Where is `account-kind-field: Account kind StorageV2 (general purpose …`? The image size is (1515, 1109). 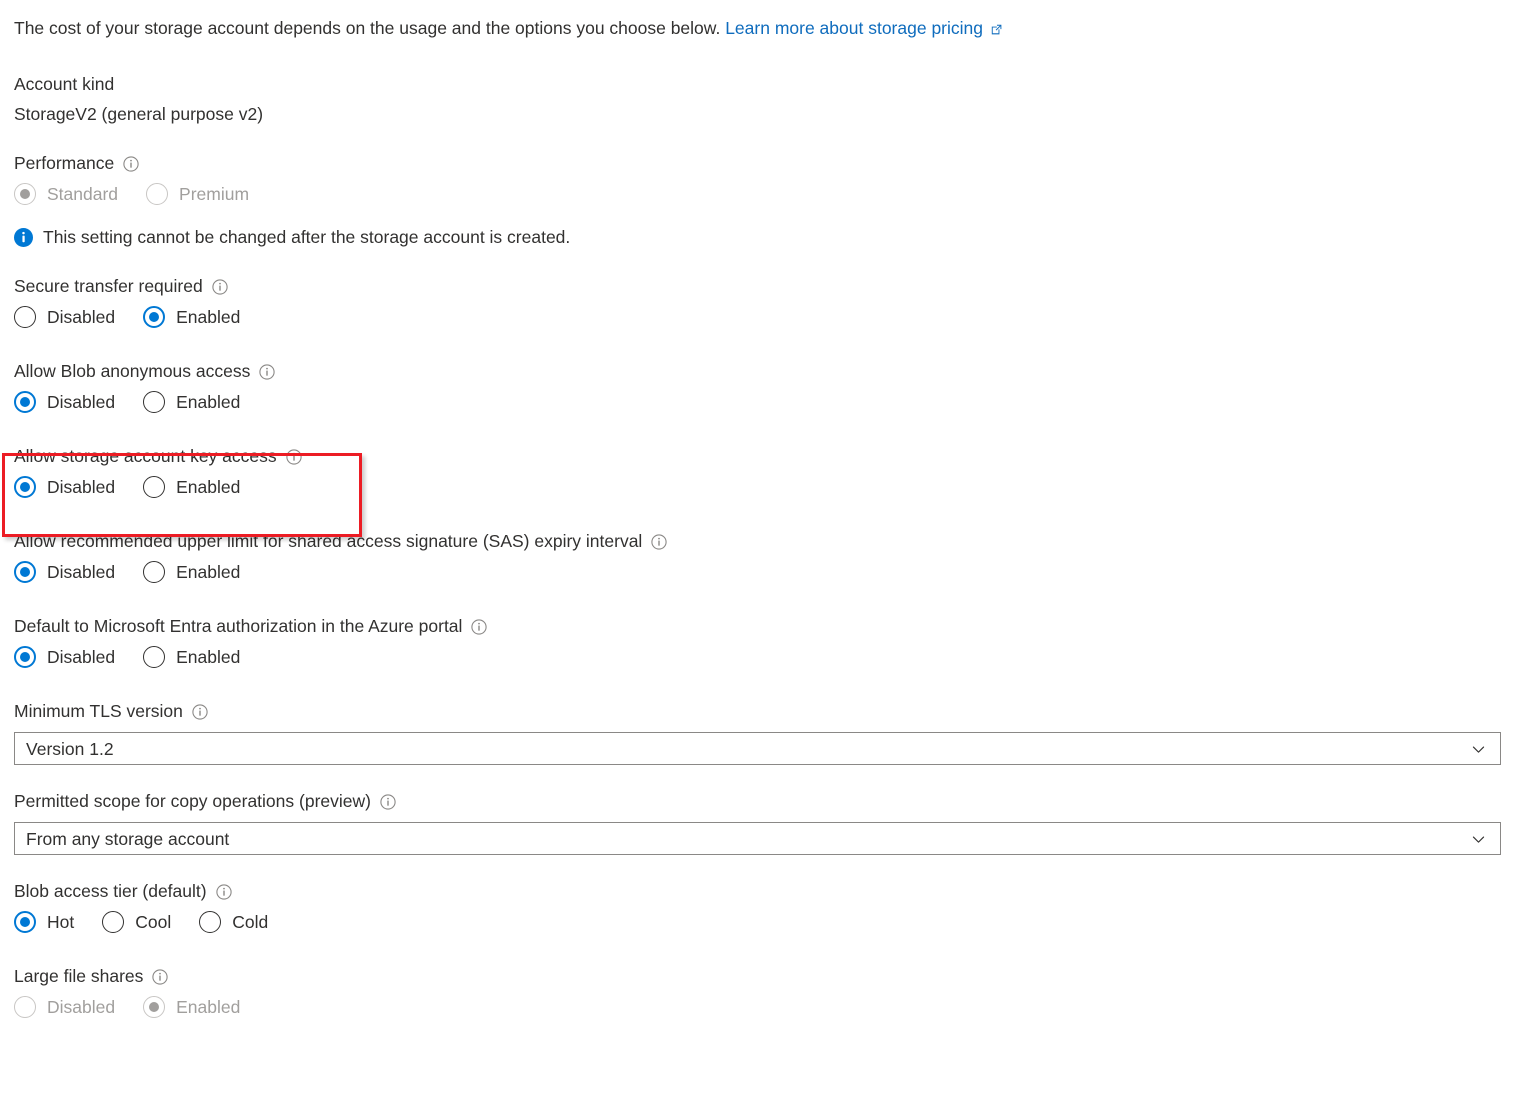 account-kind-field: Account kind StorageV2 (general purpose … is located at coordinates (757, 99).